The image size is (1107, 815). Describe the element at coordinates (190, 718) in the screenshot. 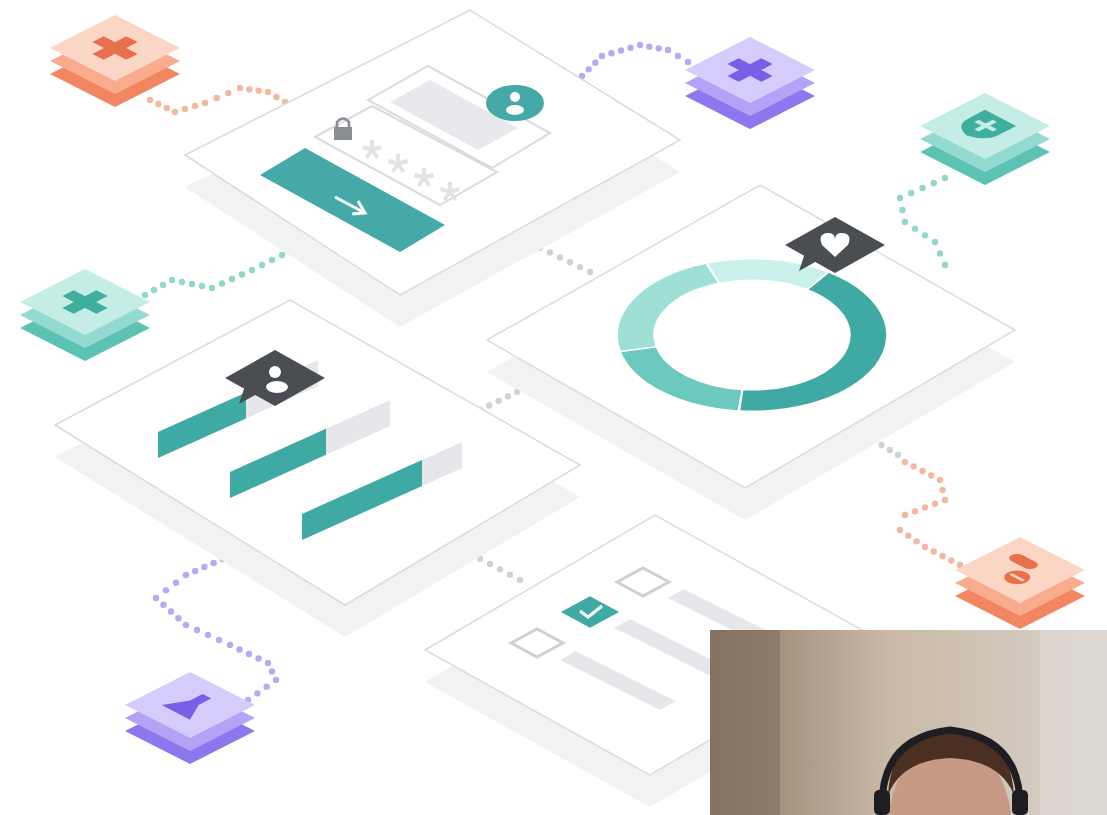

I see `flask-stack-icon` at that location.